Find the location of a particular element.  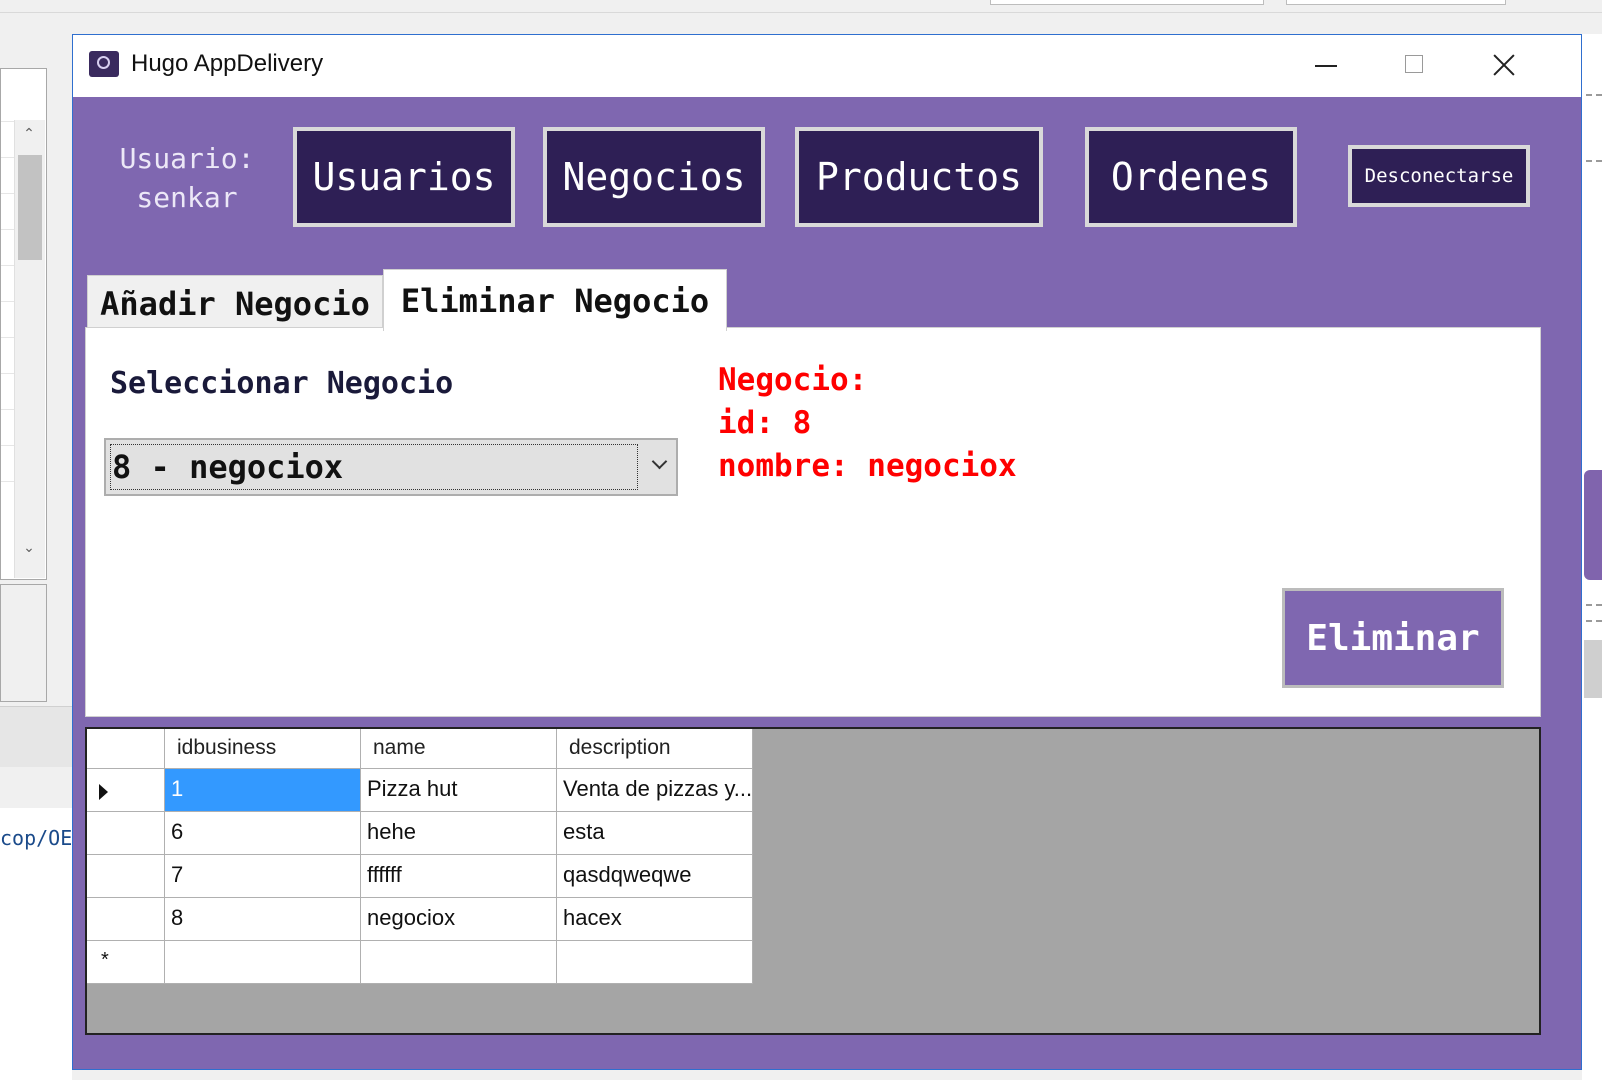

background-button is located at coordinates (1593, 525).